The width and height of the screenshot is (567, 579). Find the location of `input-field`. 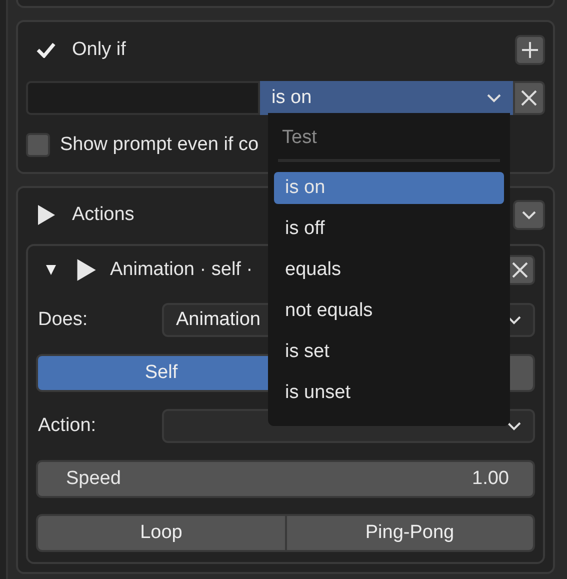

input-field is located at coordinates (143, 98).